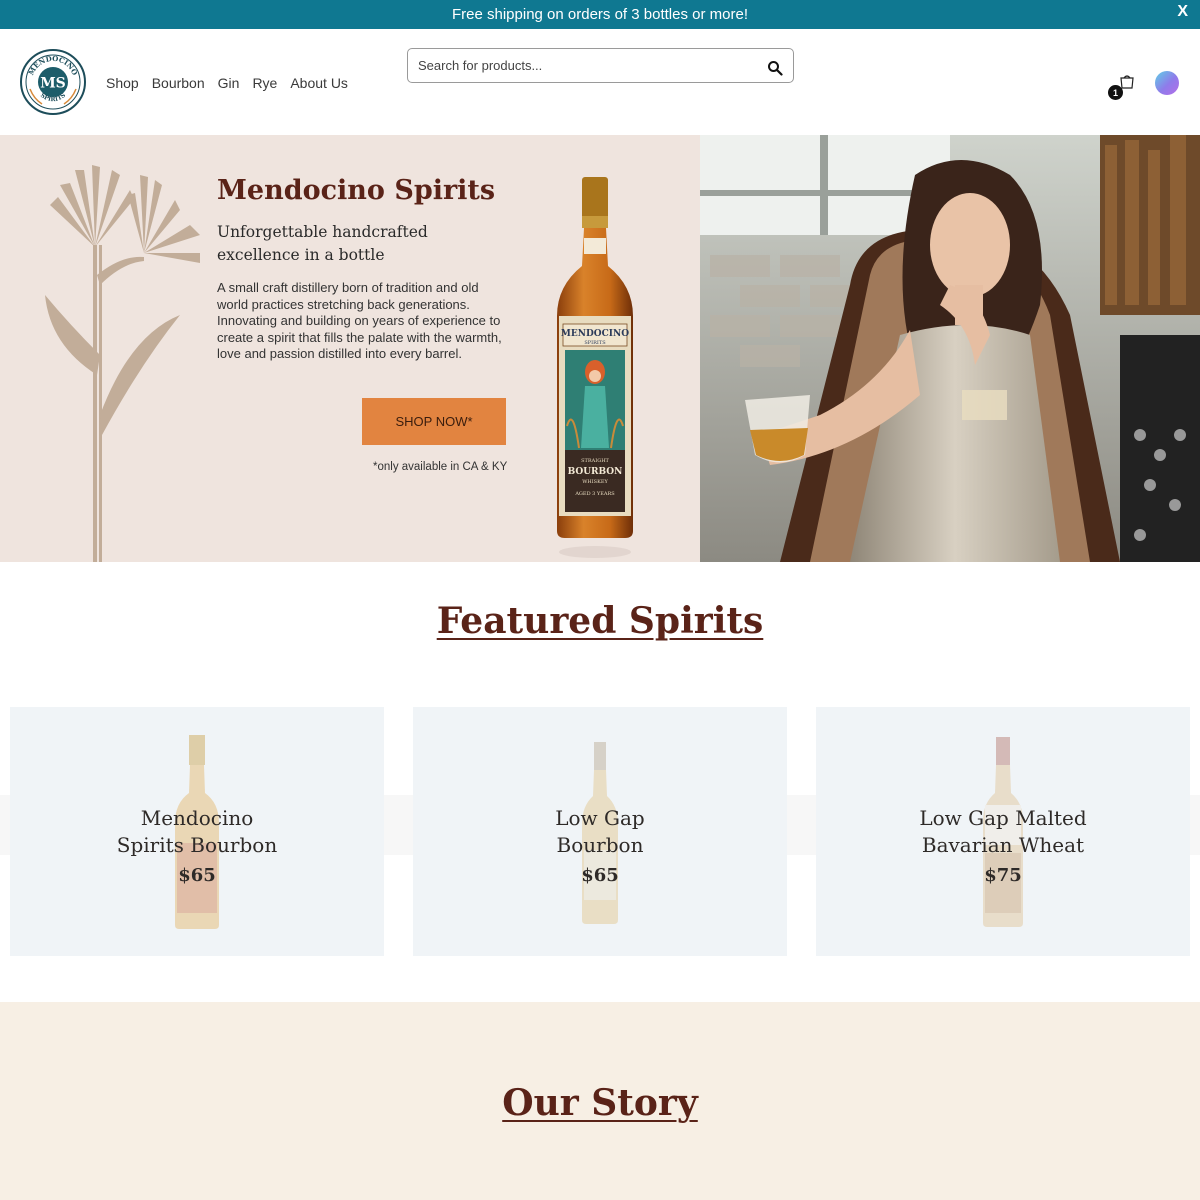  What do you see at coordinates (775, 68) in the screenshot?
I see `search-icon` at bounding box center [775, 68].